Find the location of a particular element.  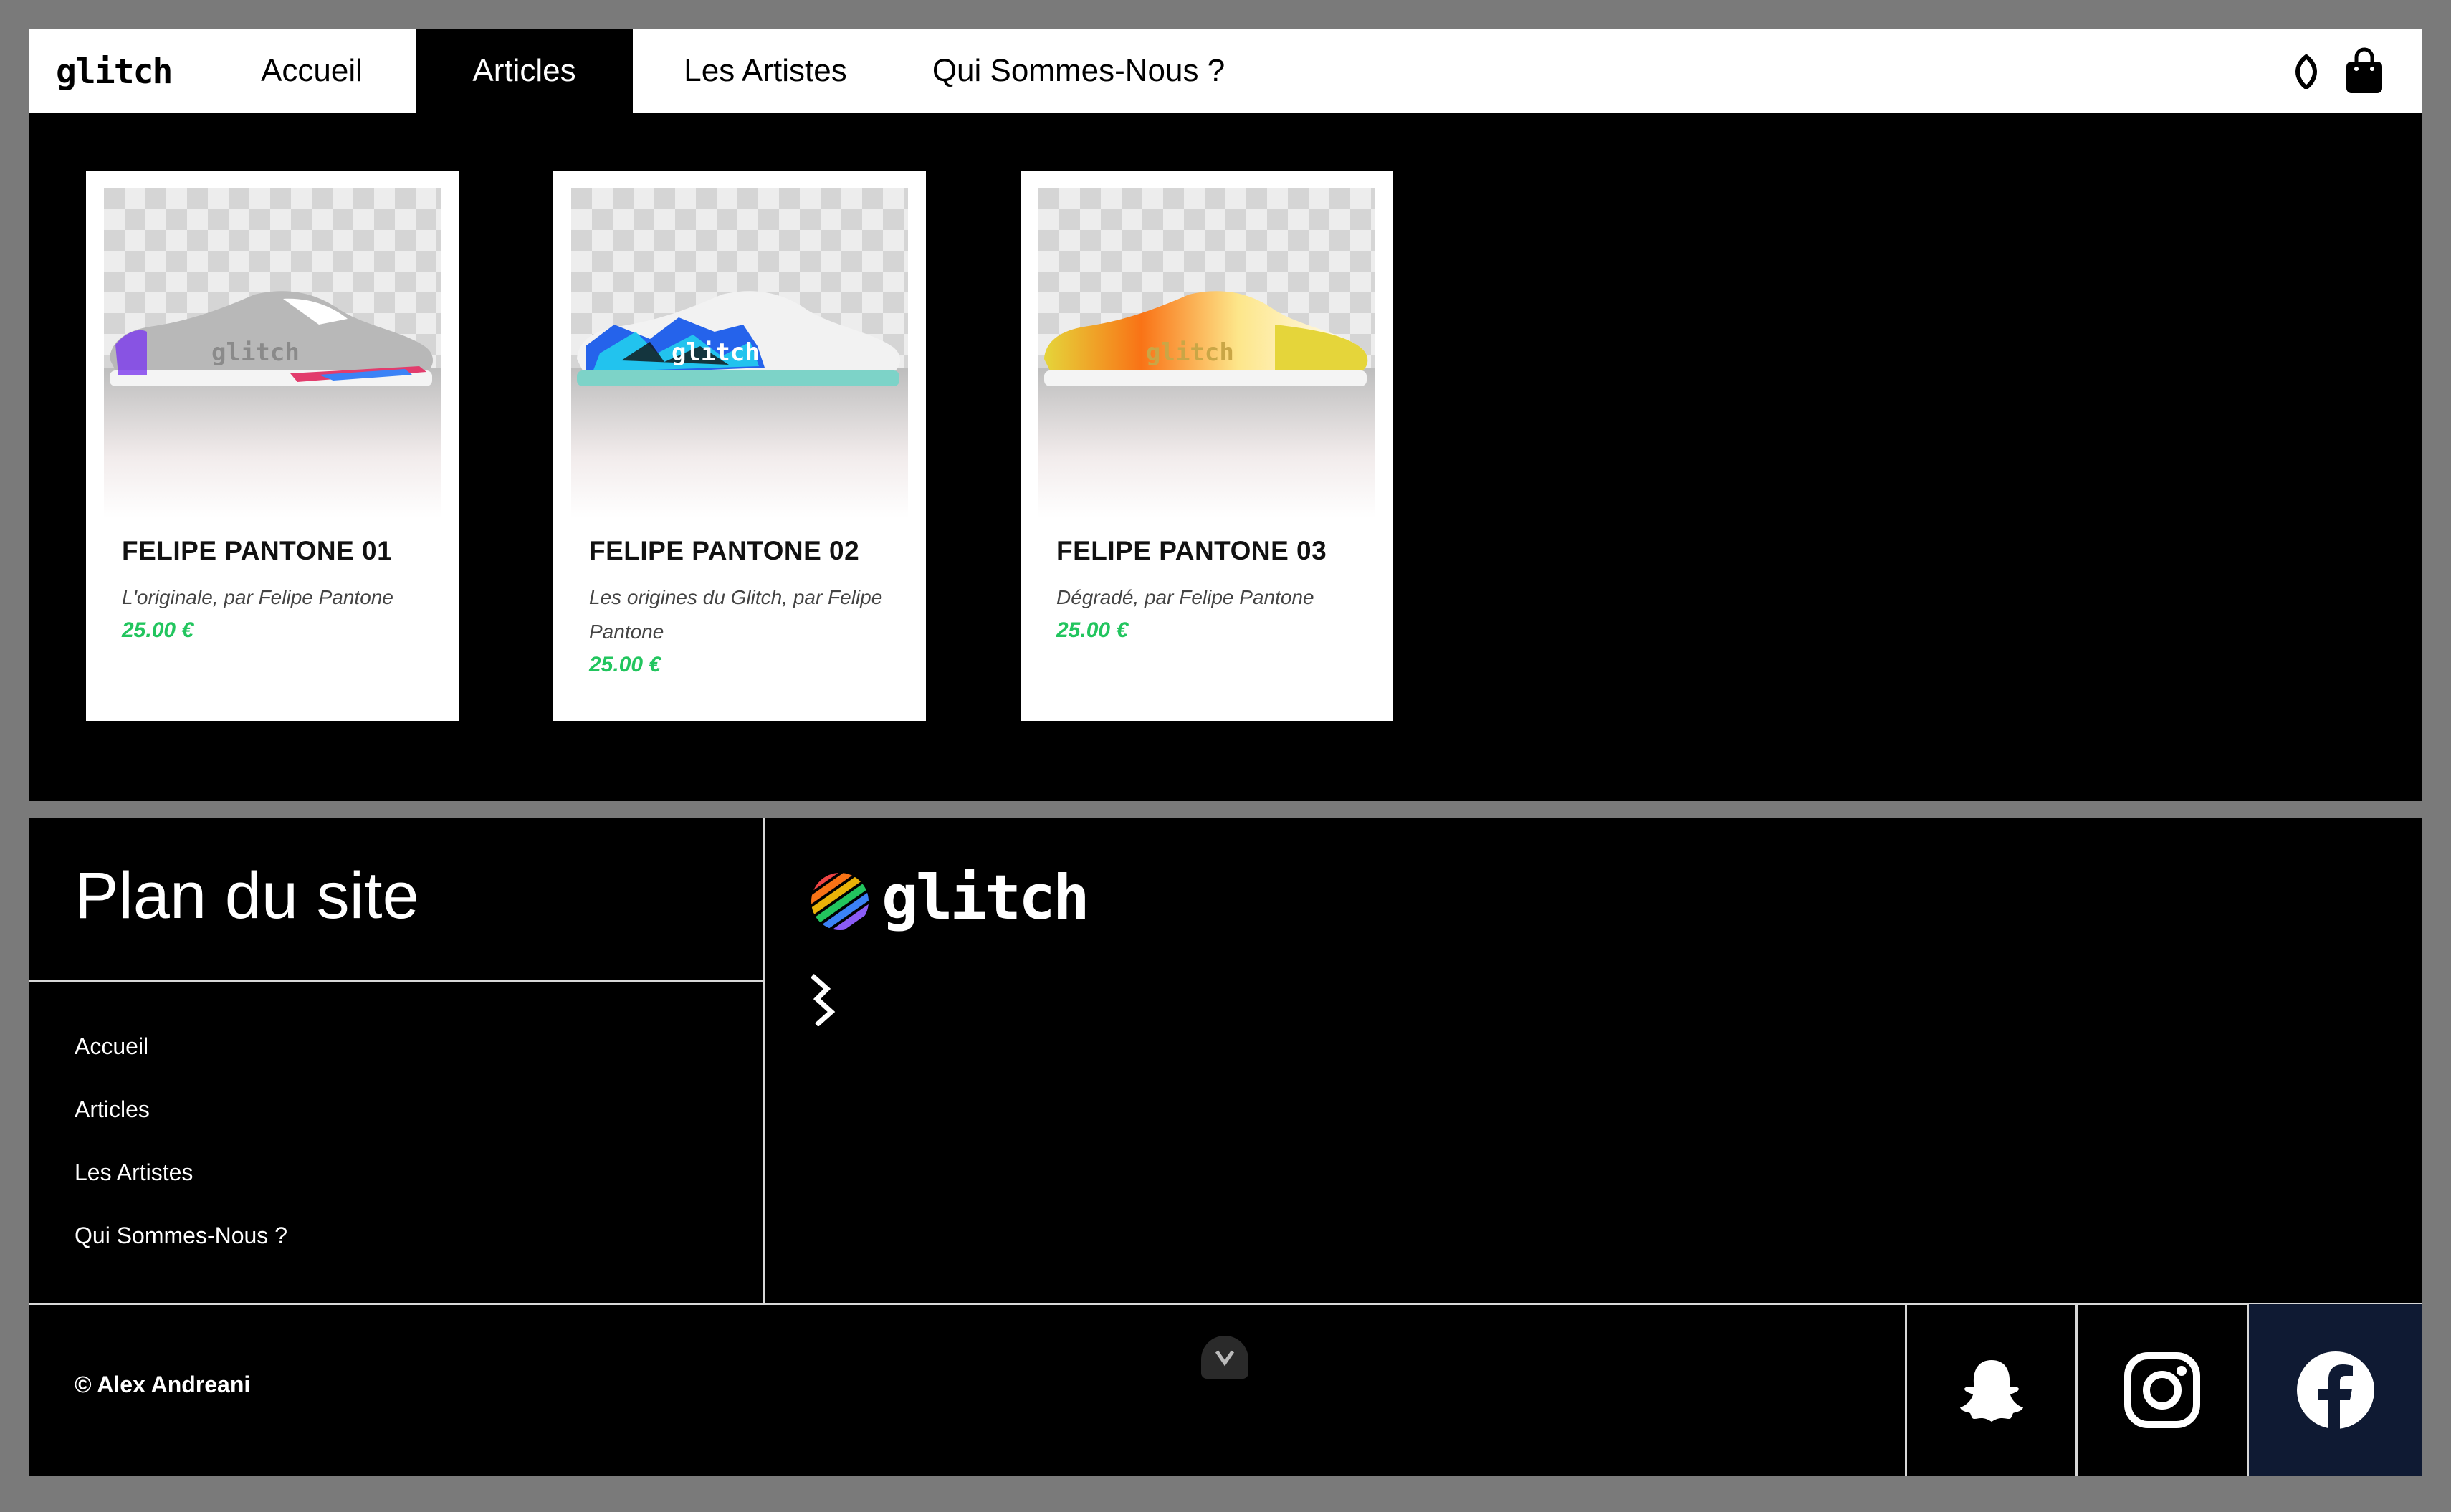

instagram-button is located at coordinates (2162, 1390).